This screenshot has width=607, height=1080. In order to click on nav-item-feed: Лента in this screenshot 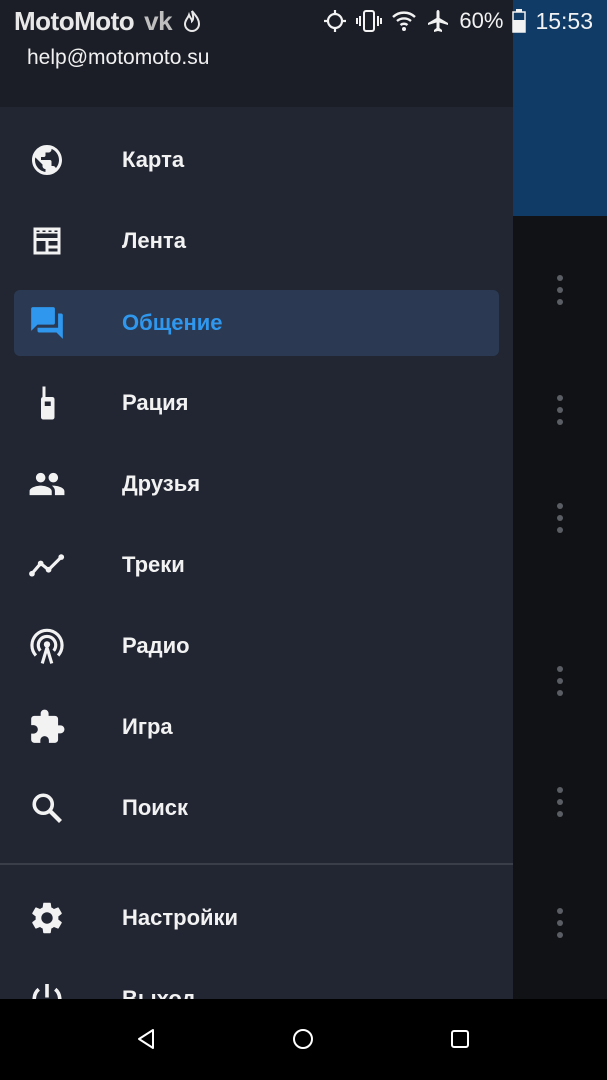, I will do `click(256, 241)`.